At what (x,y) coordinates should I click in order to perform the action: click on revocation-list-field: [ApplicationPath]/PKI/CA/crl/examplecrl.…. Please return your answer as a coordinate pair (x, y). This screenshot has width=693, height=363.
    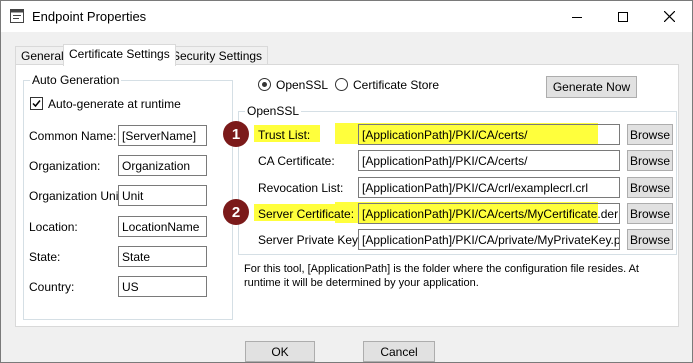
    Looking at the image, I should click on (489, 187).